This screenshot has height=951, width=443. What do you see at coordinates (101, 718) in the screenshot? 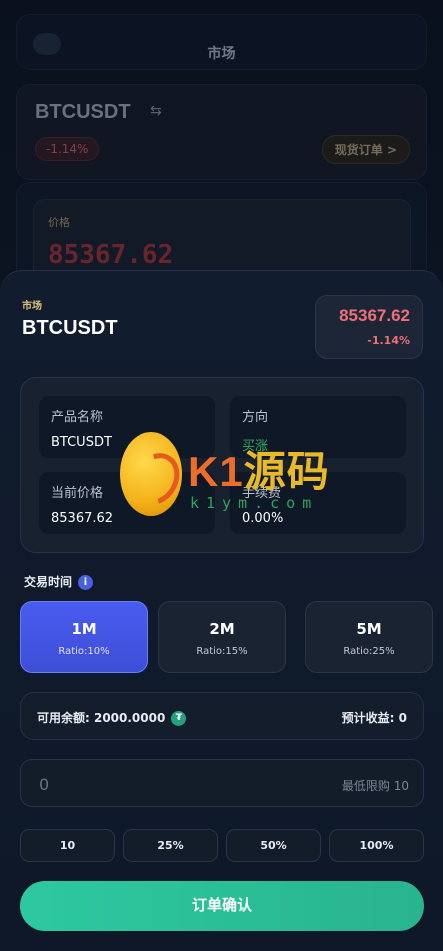
I see `available-balance: 可用余额: 2000.0000` at bounding box center [101, 718].